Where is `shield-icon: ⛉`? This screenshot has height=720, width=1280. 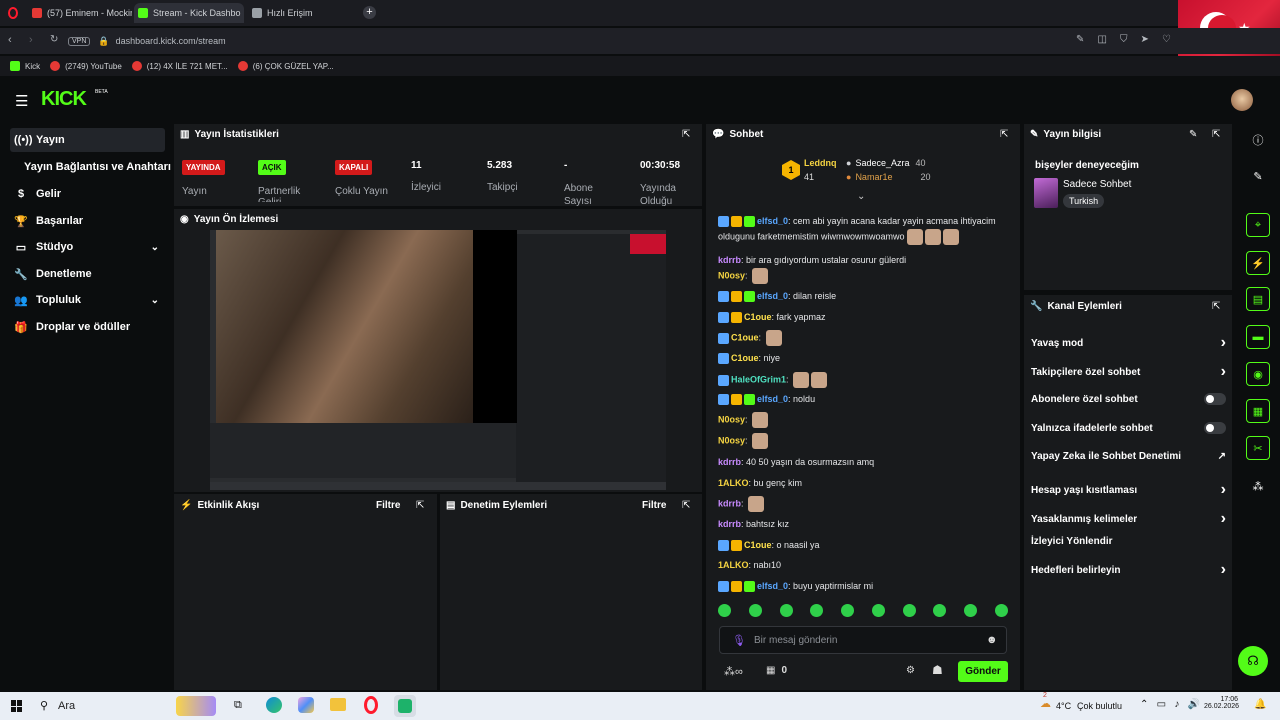 shield-icon: ⛉ is located at coordinates (1124, 41).